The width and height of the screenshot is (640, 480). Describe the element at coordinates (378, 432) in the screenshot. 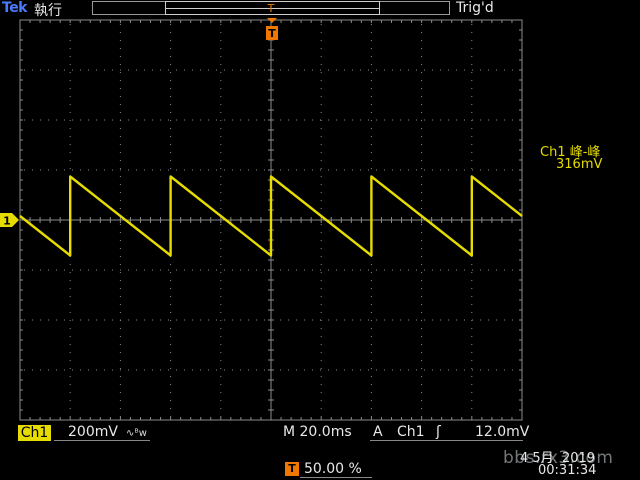

I see `trigger-mode: A` at that location.